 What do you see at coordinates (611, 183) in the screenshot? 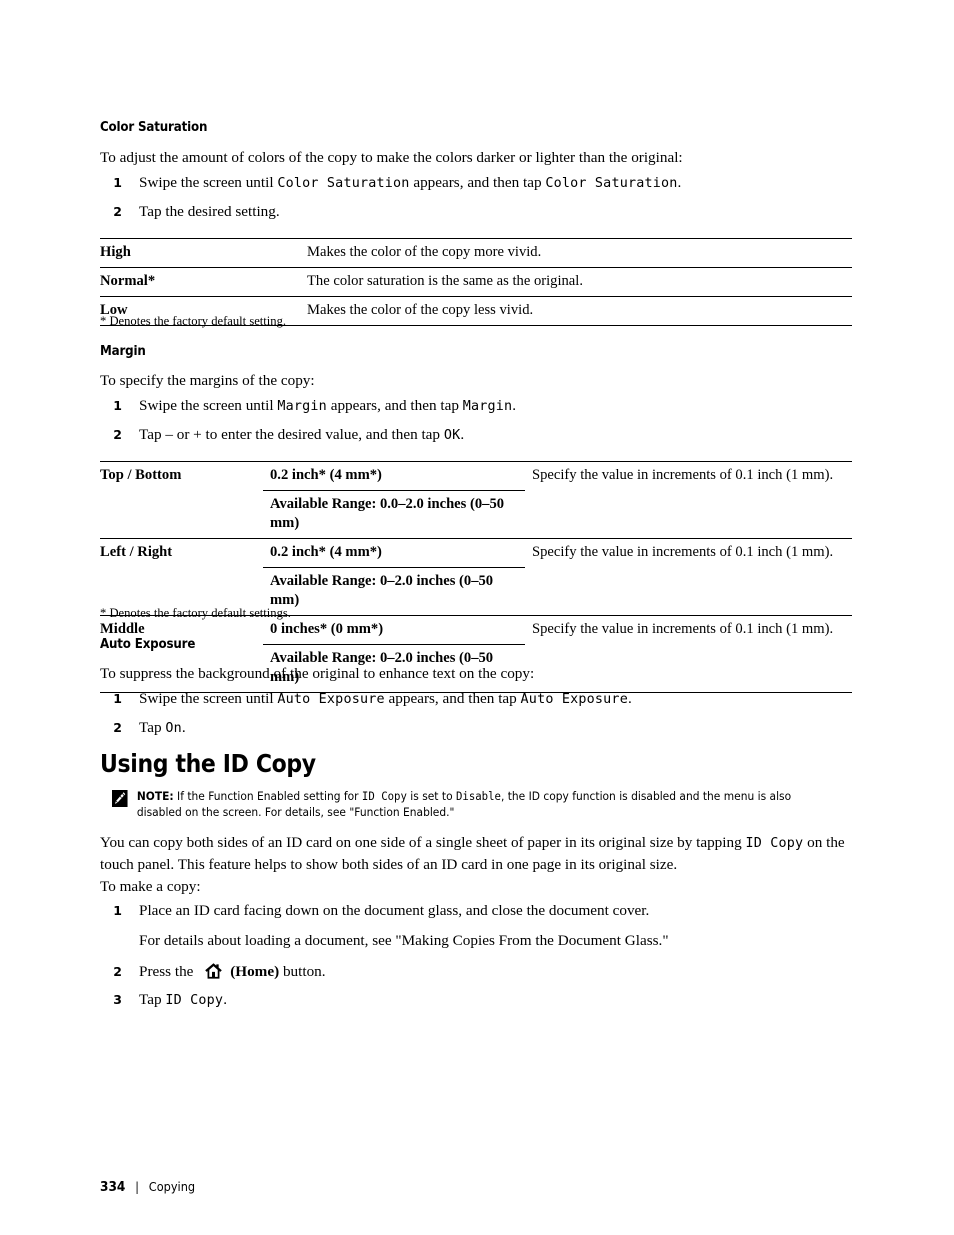
I see `ui-label-color-saturation-2: Color Saturation` at bounding box center [611, 183].